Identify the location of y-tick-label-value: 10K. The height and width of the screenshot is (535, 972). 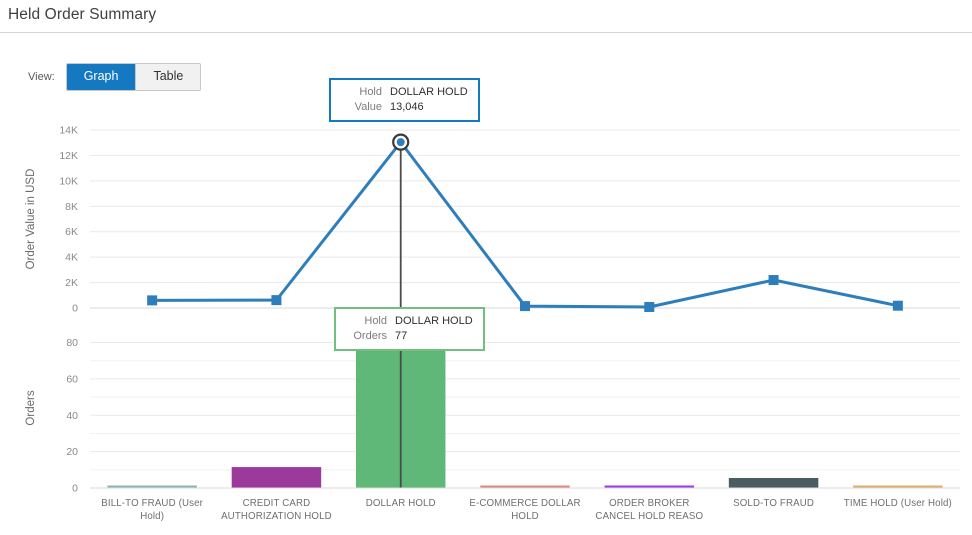
(68, 181).